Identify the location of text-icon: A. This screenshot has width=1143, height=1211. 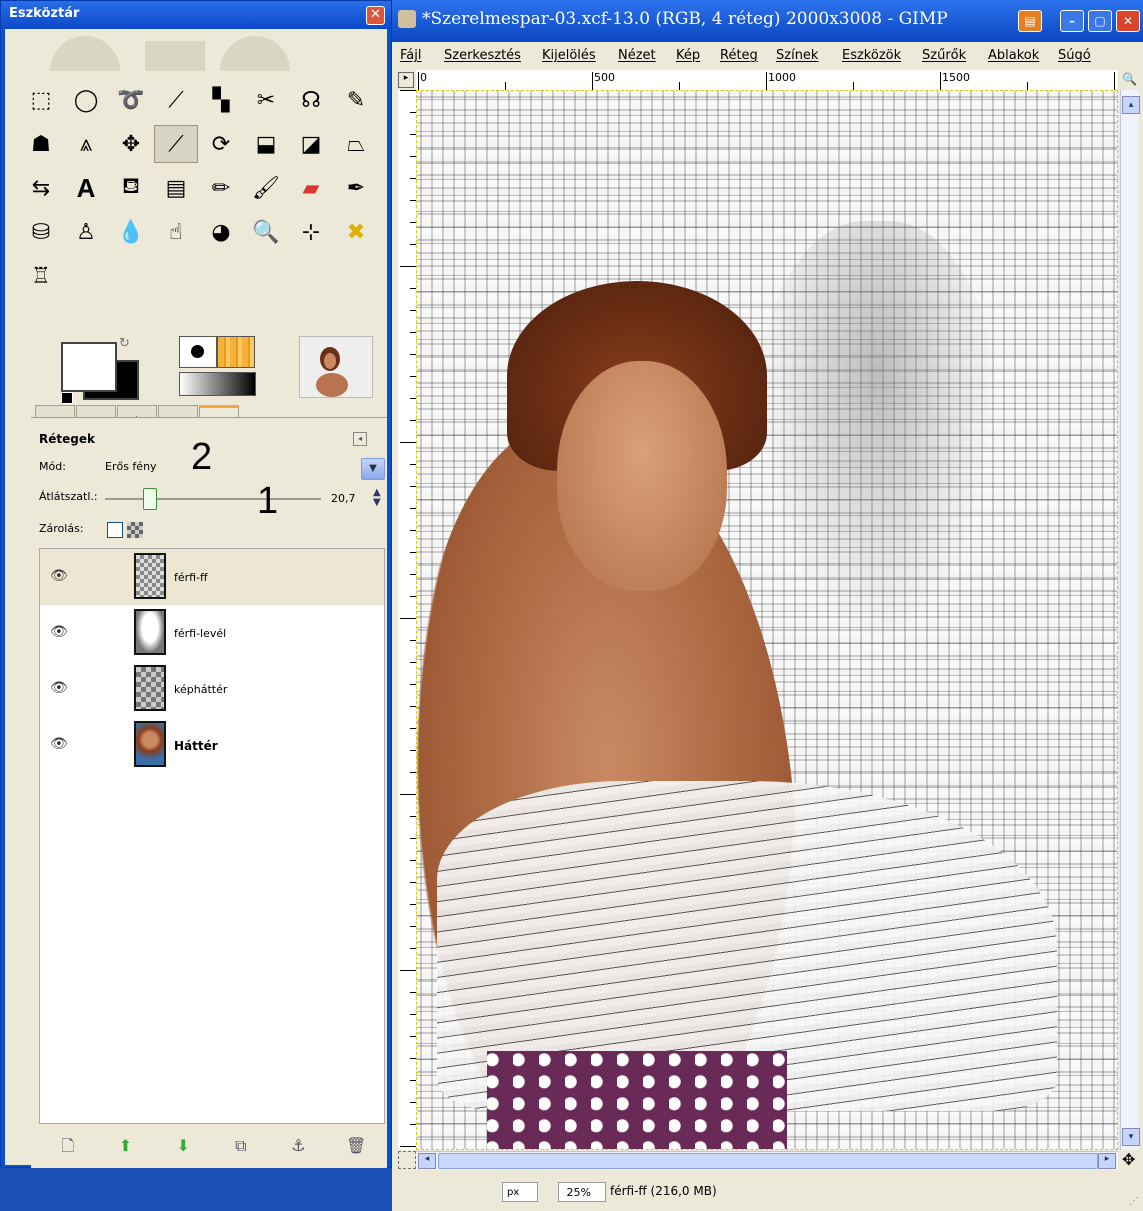
(86, 188).